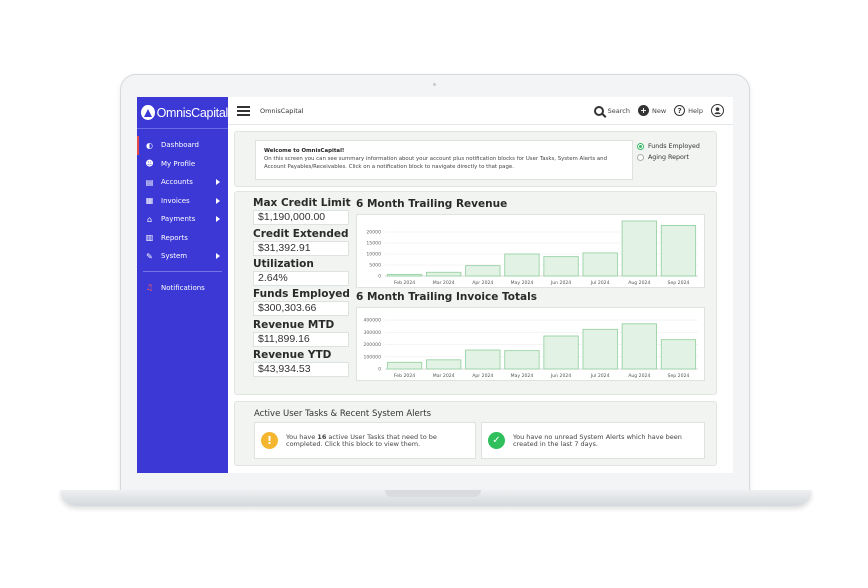 This screenshot has width=868, height=588. I want to click on sidebar-item-payments: ⌂ Payments, so click(182, 219).